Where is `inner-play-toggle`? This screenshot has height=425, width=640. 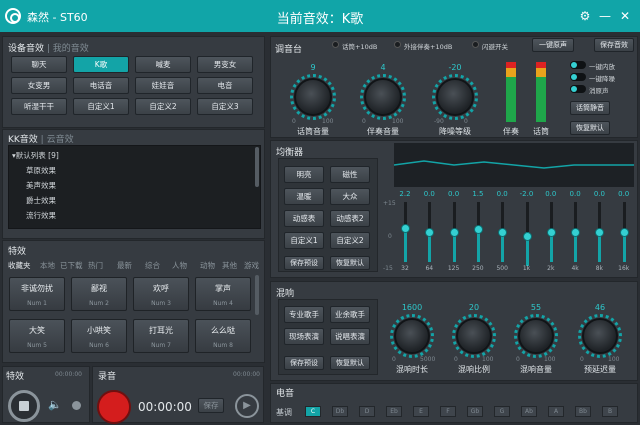 inner-play-toggle is located at coordinates (578, 65).